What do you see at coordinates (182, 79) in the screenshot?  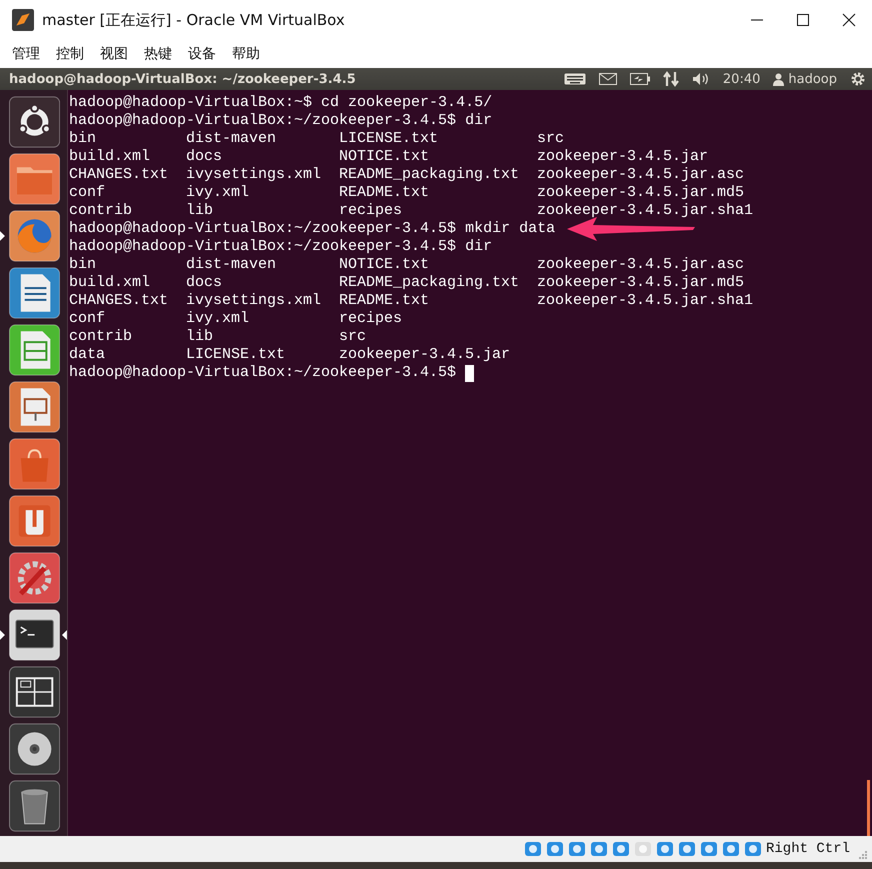 I see `panel-title: hadoop@hadoop-VirtualBox: ~/zookeeper-3.4.5` at bounding box center [182, 79].